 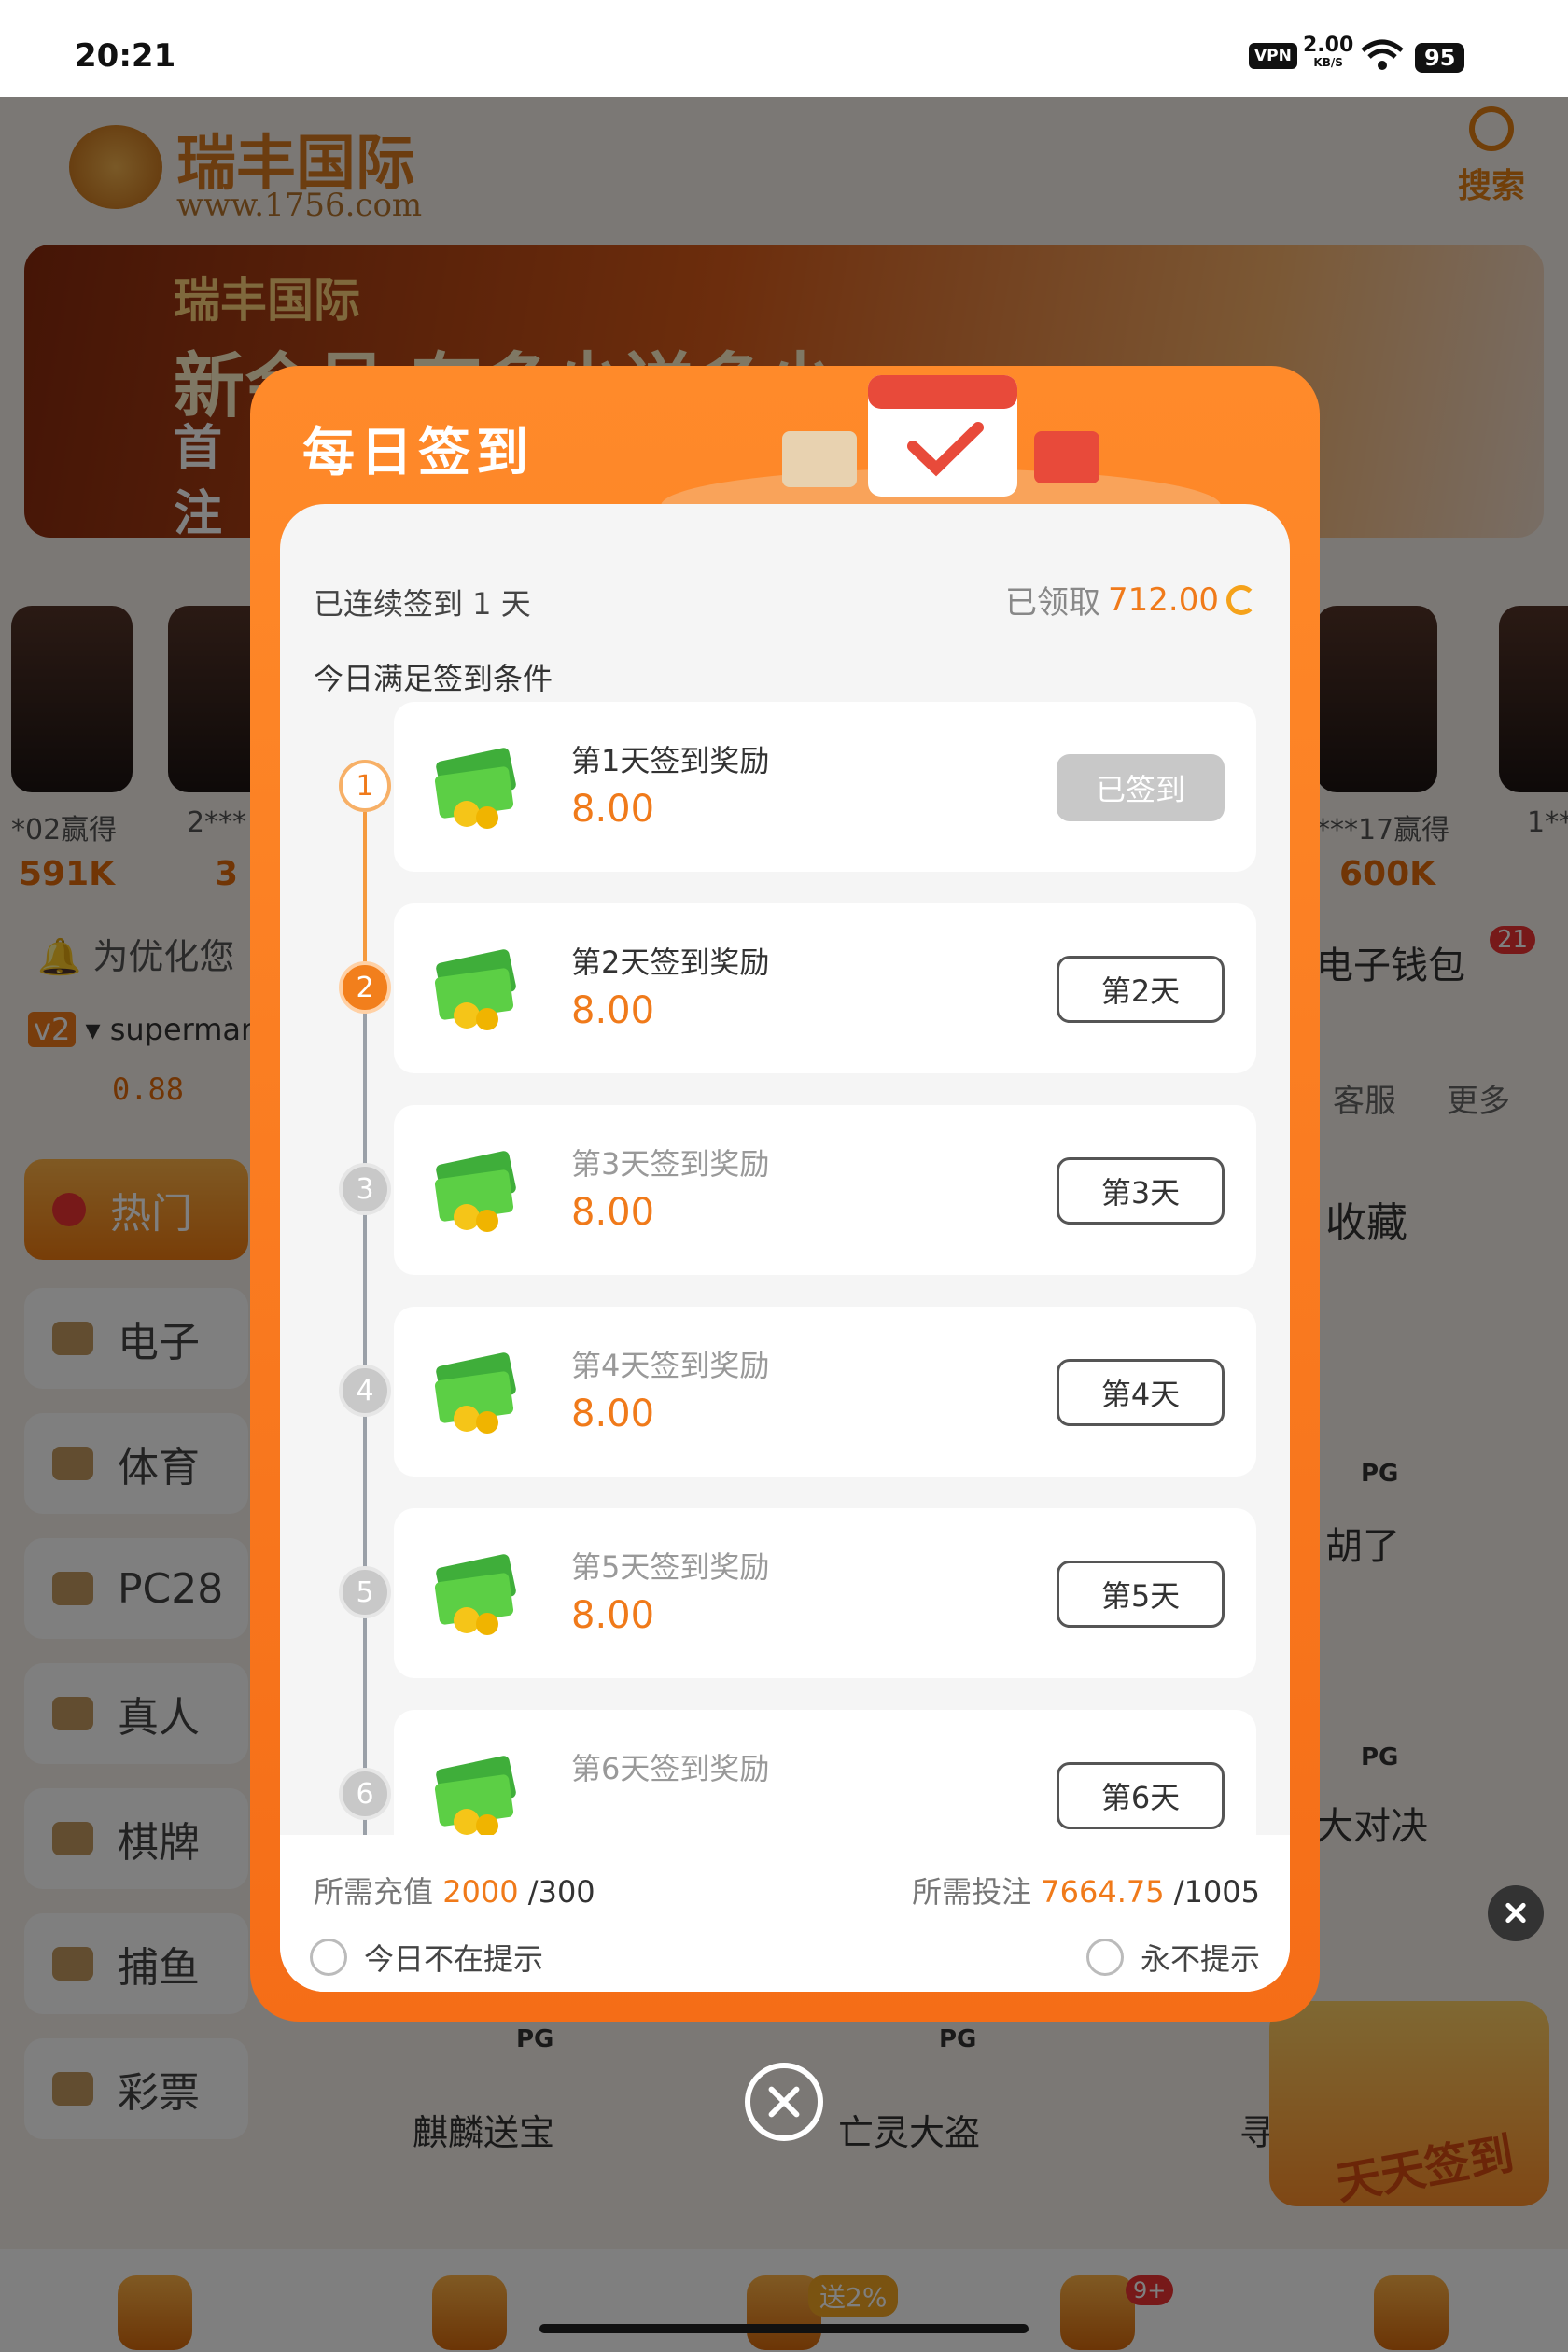 I want to click on calendar-icon, so click(x=941, y=440).